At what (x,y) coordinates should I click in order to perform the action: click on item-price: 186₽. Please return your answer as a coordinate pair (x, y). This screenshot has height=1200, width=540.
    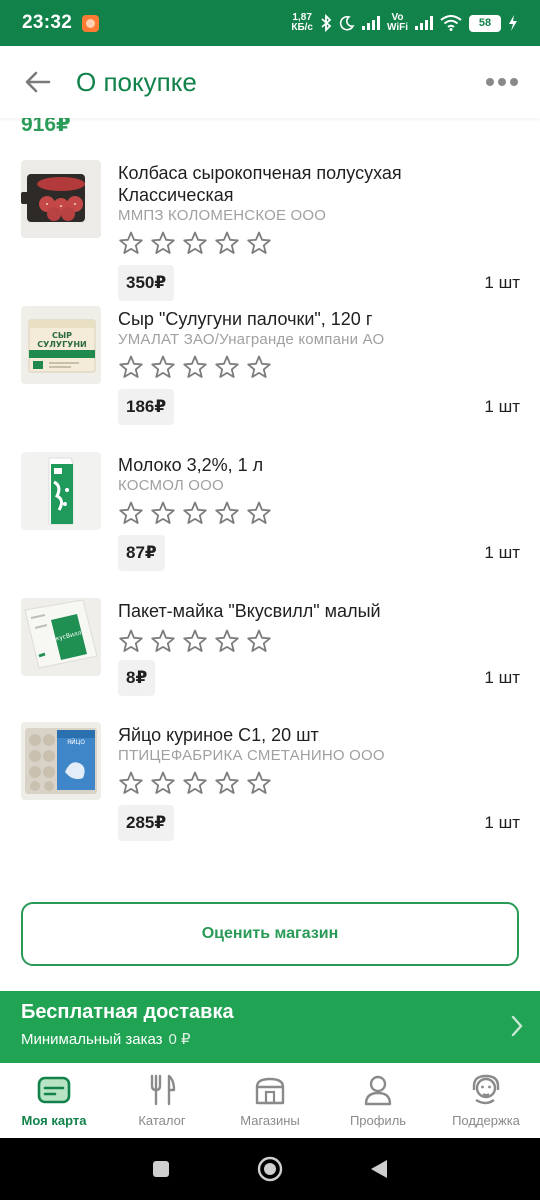
    Looking at the image, I should click on (146, 407).